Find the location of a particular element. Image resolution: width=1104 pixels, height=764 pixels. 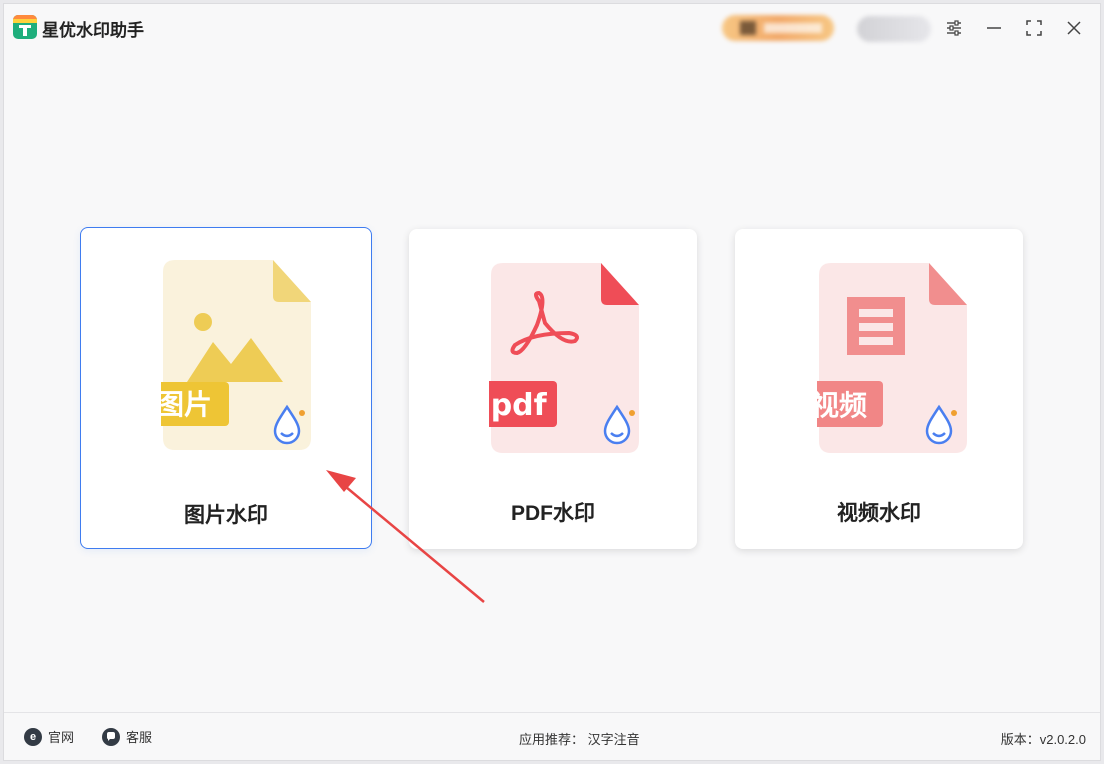

user-account-badge is located at coordinates (778, 28).